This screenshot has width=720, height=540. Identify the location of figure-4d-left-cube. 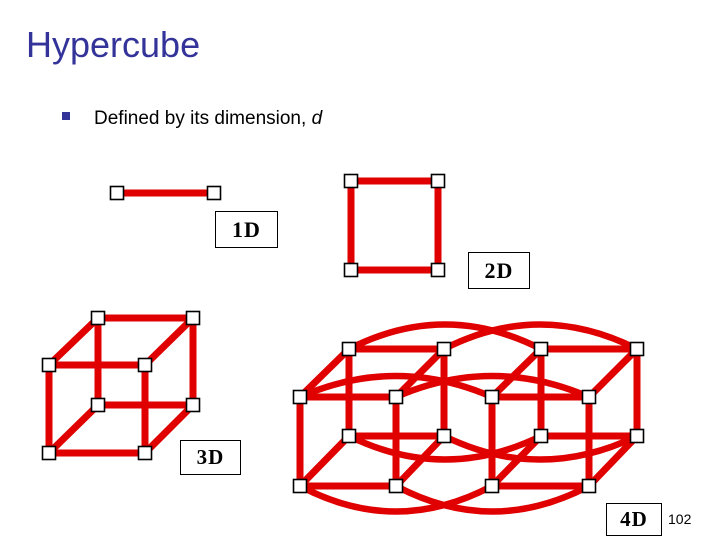
(372, 417).